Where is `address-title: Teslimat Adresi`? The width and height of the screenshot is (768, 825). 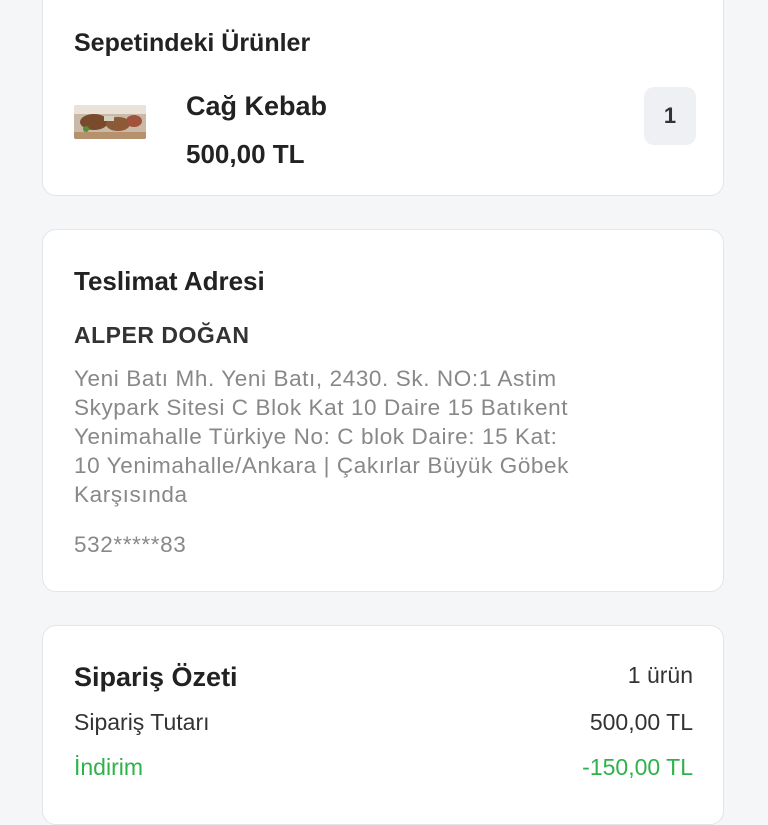 address-title: Teslimat Adresi is located at coordinates (169, 281).